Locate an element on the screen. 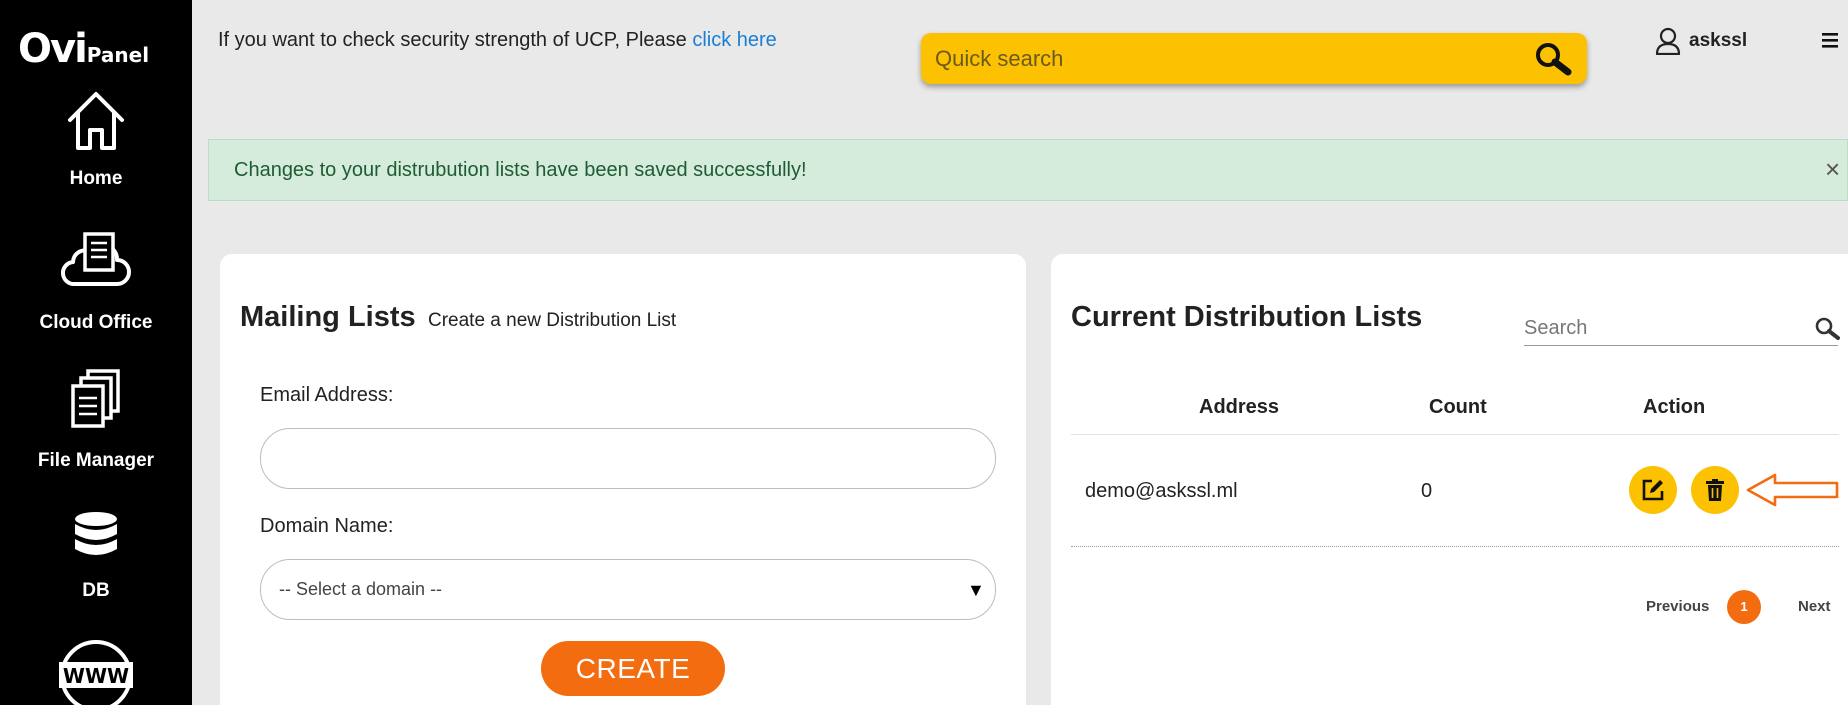  table-search-input is located at coordinates (1664, 328).